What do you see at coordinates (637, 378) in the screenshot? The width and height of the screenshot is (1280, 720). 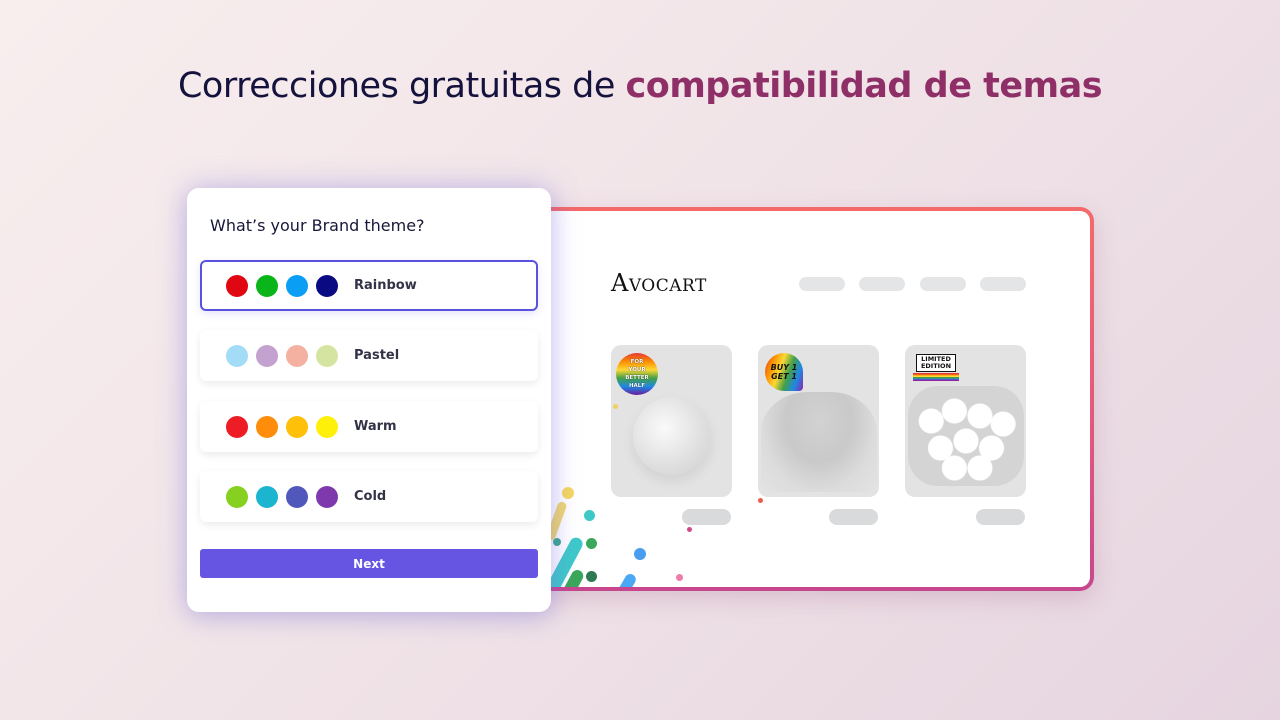 I see `badge-line: BETTER` at bounding box center [637, 378].